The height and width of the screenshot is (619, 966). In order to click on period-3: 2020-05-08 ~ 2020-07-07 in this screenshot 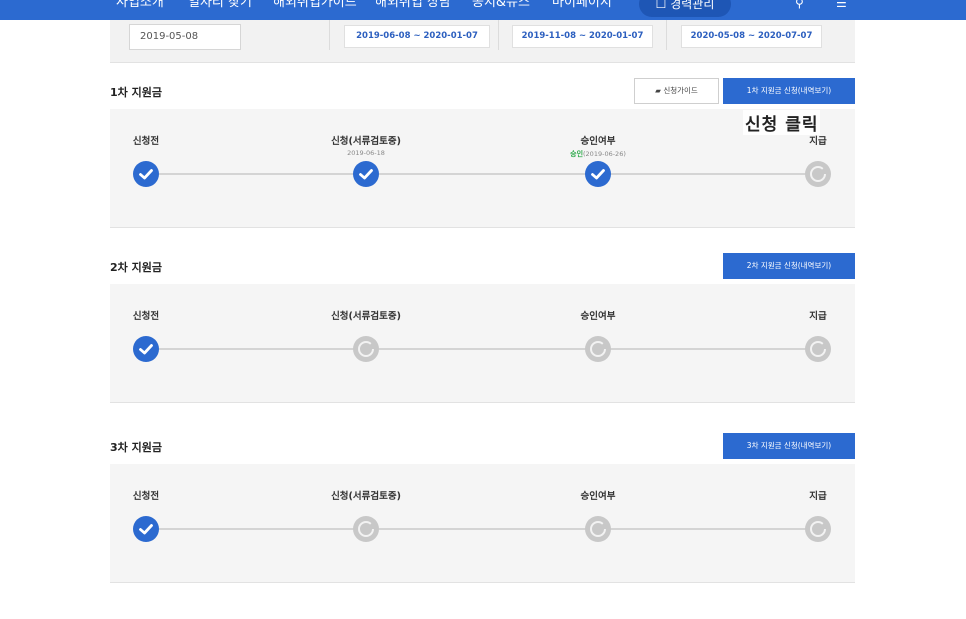, I will do `click(751, 36)`.